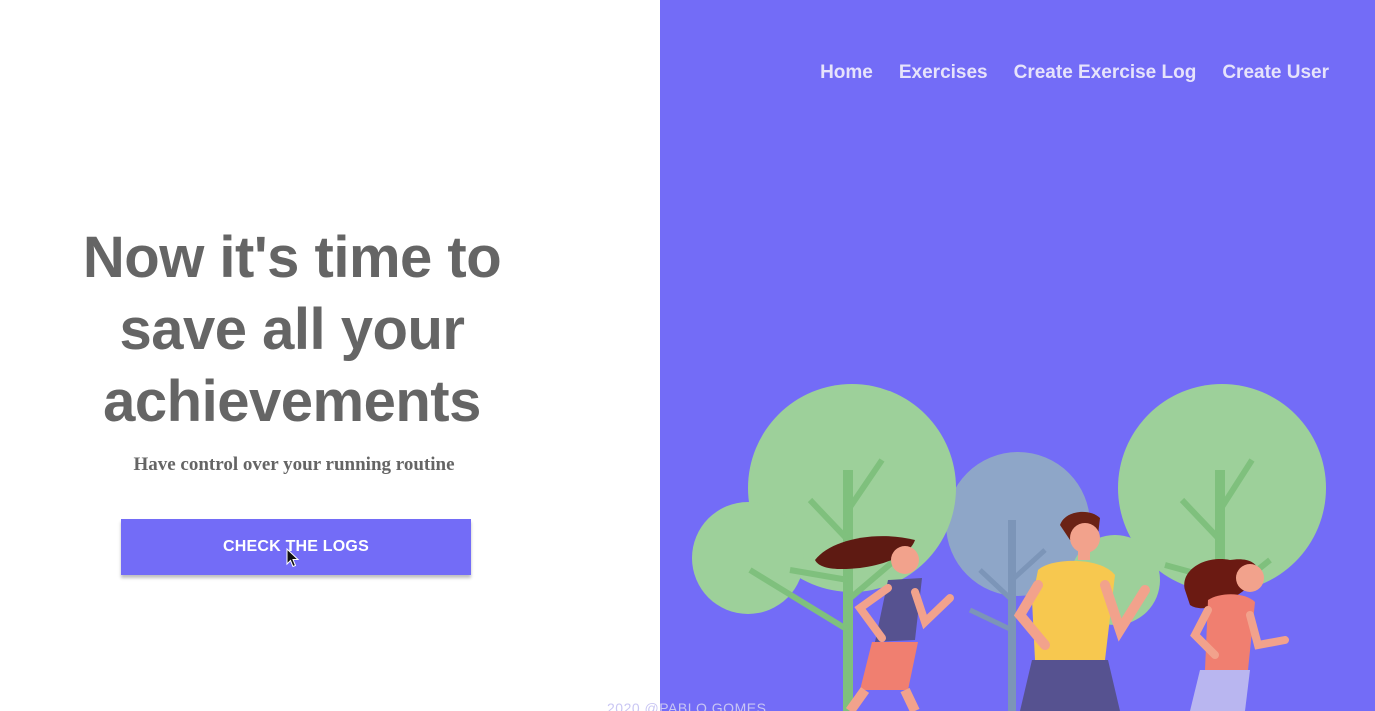 The height and width of the screenshot is (711, 1375). I want to click on footer-copyright: 2020 @PABLO GOMES, so click(687, 705).